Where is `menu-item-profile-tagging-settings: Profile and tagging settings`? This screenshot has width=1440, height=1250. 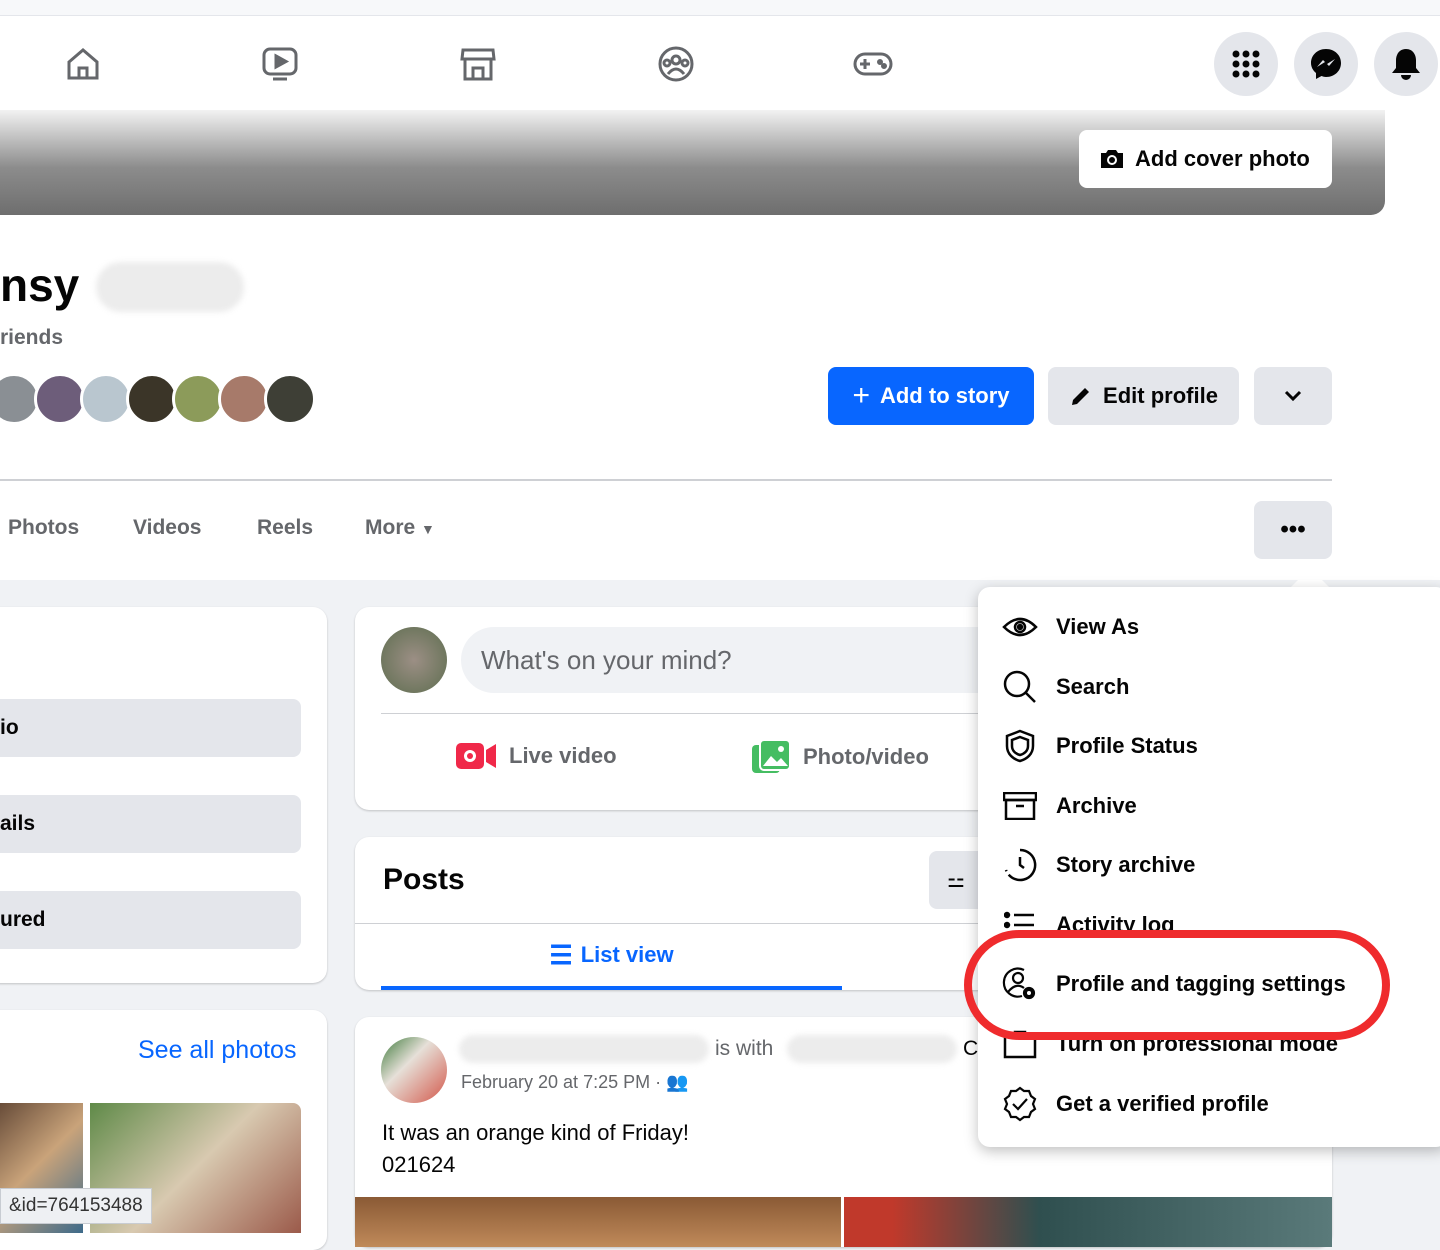
menu-item-profile-tagging-settings: Profile and tagging settings is located at coordinates (1208, 984).